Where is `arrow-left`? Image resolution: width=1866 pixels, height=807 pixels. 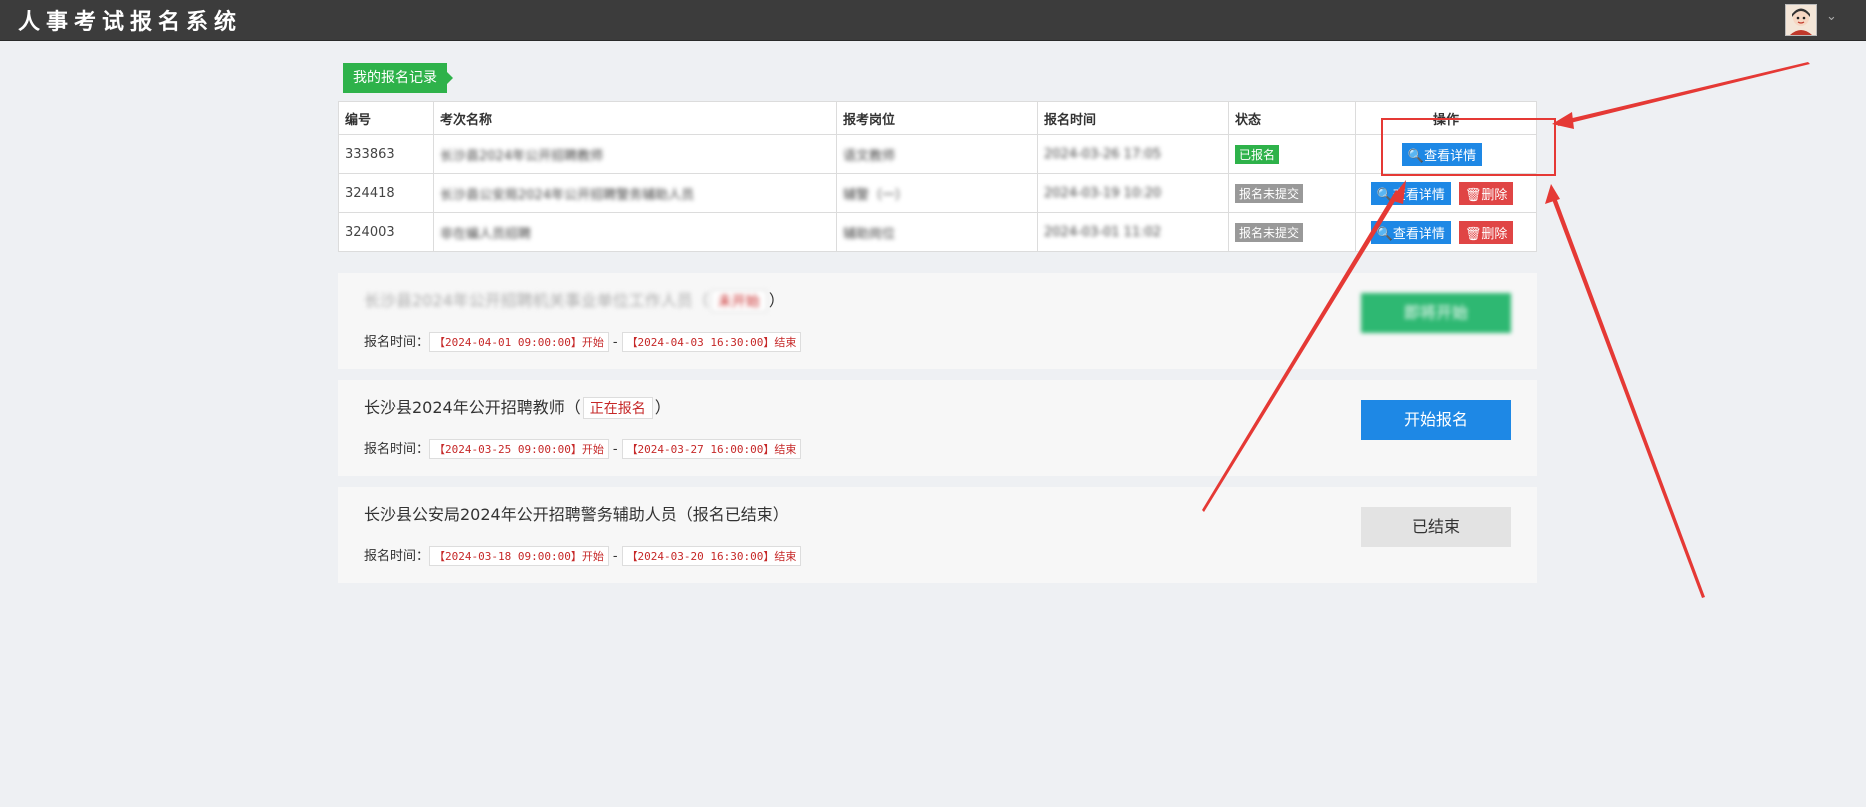 arrow-left is located at coordinates (1301, 351).